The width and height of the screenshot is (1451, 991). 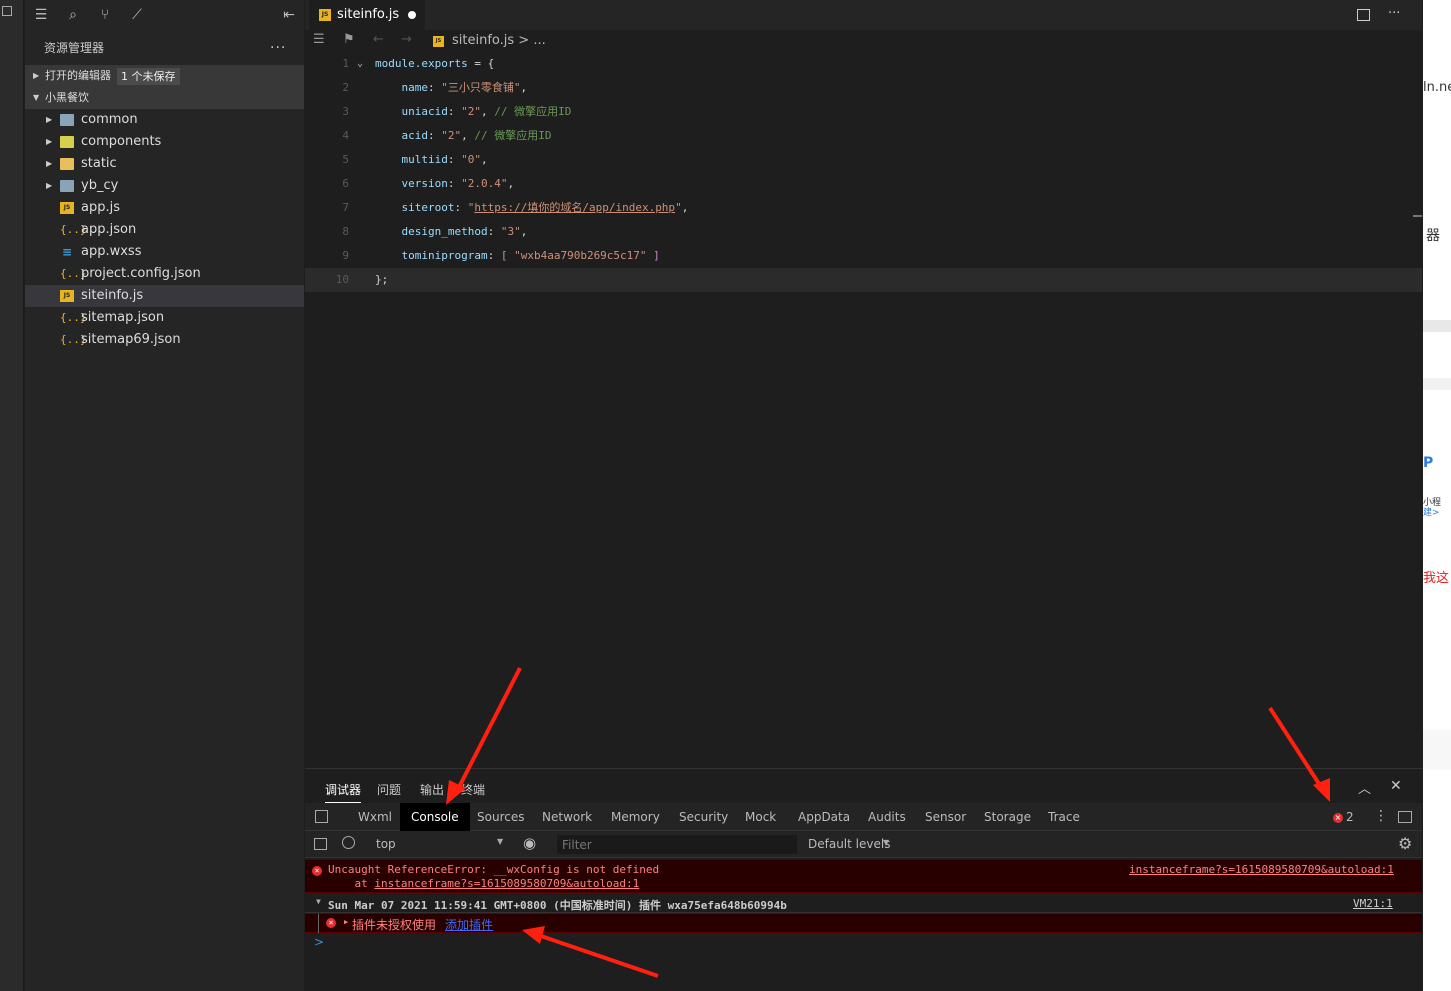 I want to click on code-token: module.exports, so click(x=421, y=63).